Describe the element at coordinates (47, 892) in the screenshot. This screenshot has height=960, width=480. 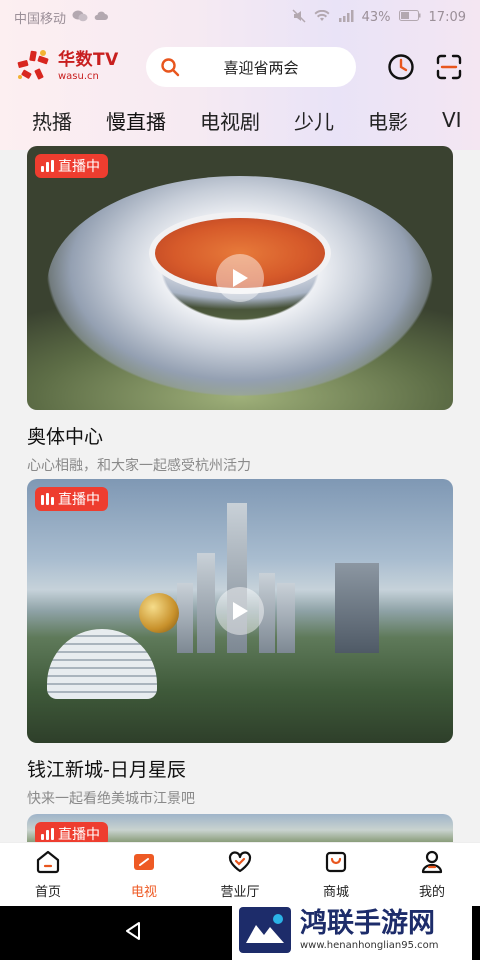
I see `nav-label: 首页` at that location.